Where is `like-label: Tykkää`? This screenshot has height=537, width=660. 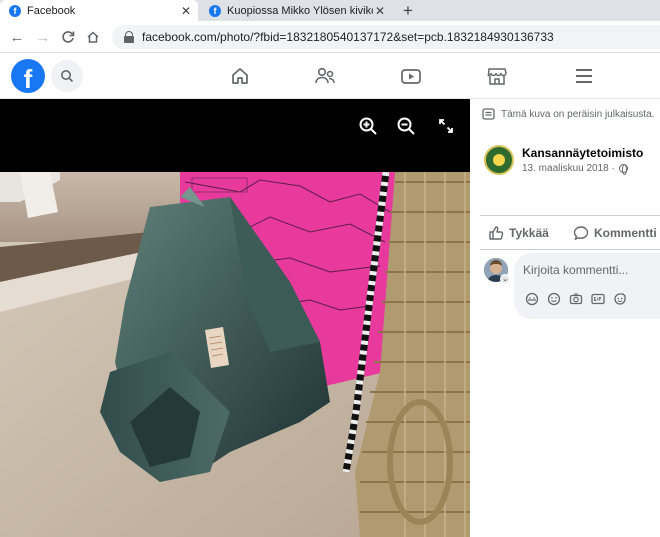 like-label: Tykkää is located at coordinates (529, 233).